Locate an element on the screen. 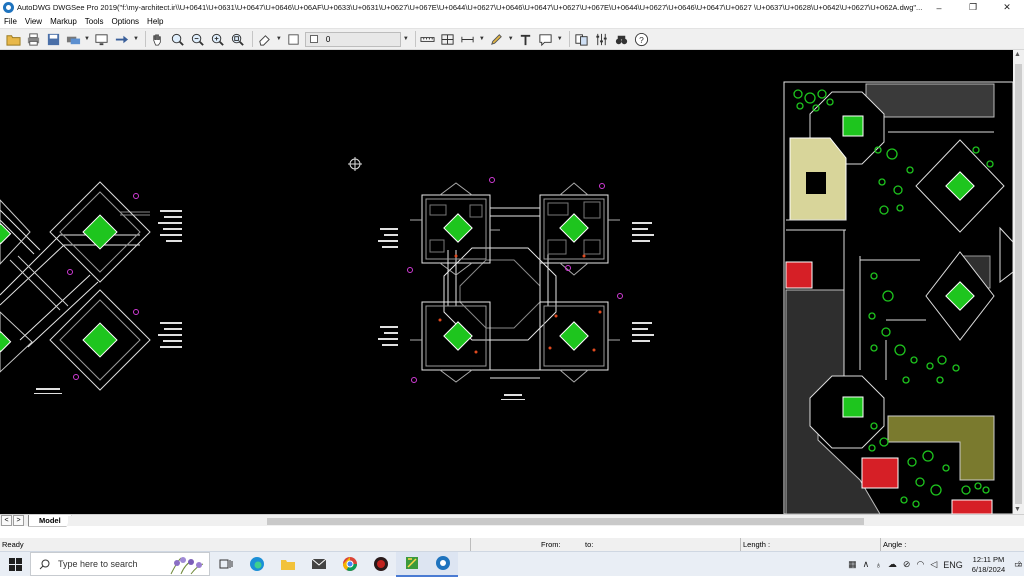  taskbar-mail is located at coordinates (318, 564).